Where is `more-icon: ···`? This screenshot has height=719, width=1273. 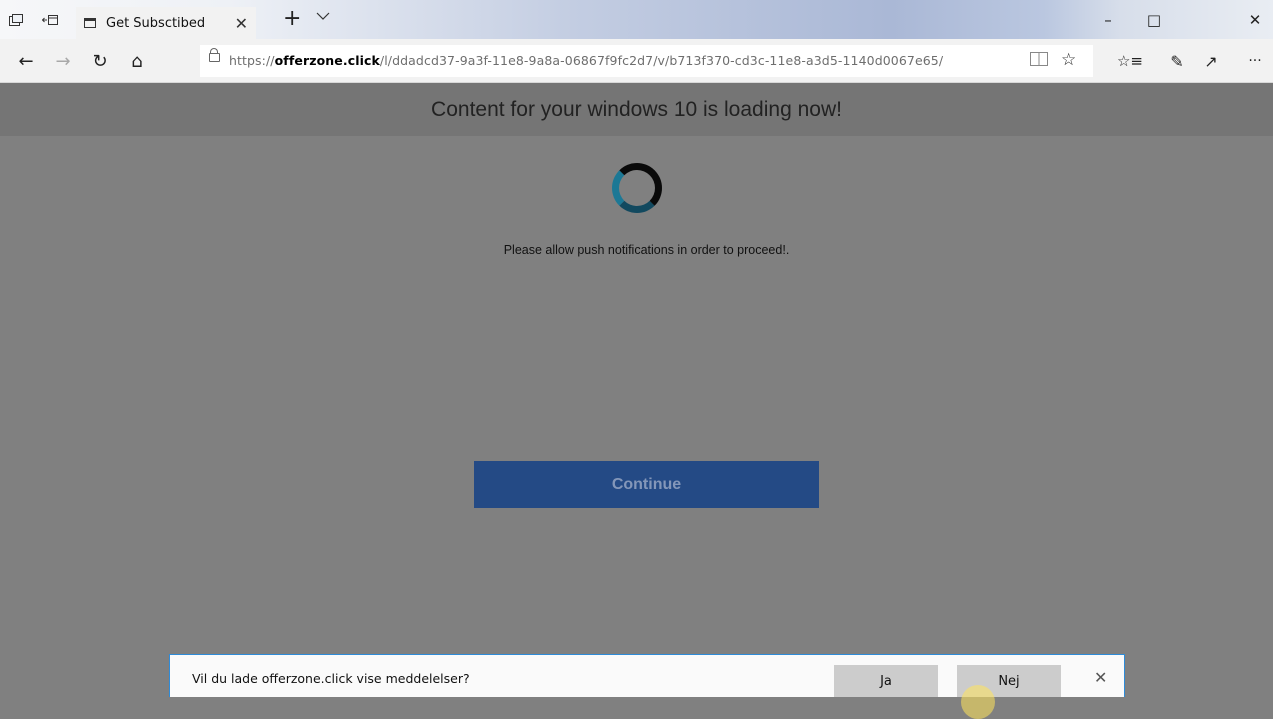
more-icon: ··· is located at coordinates (1255, 61).